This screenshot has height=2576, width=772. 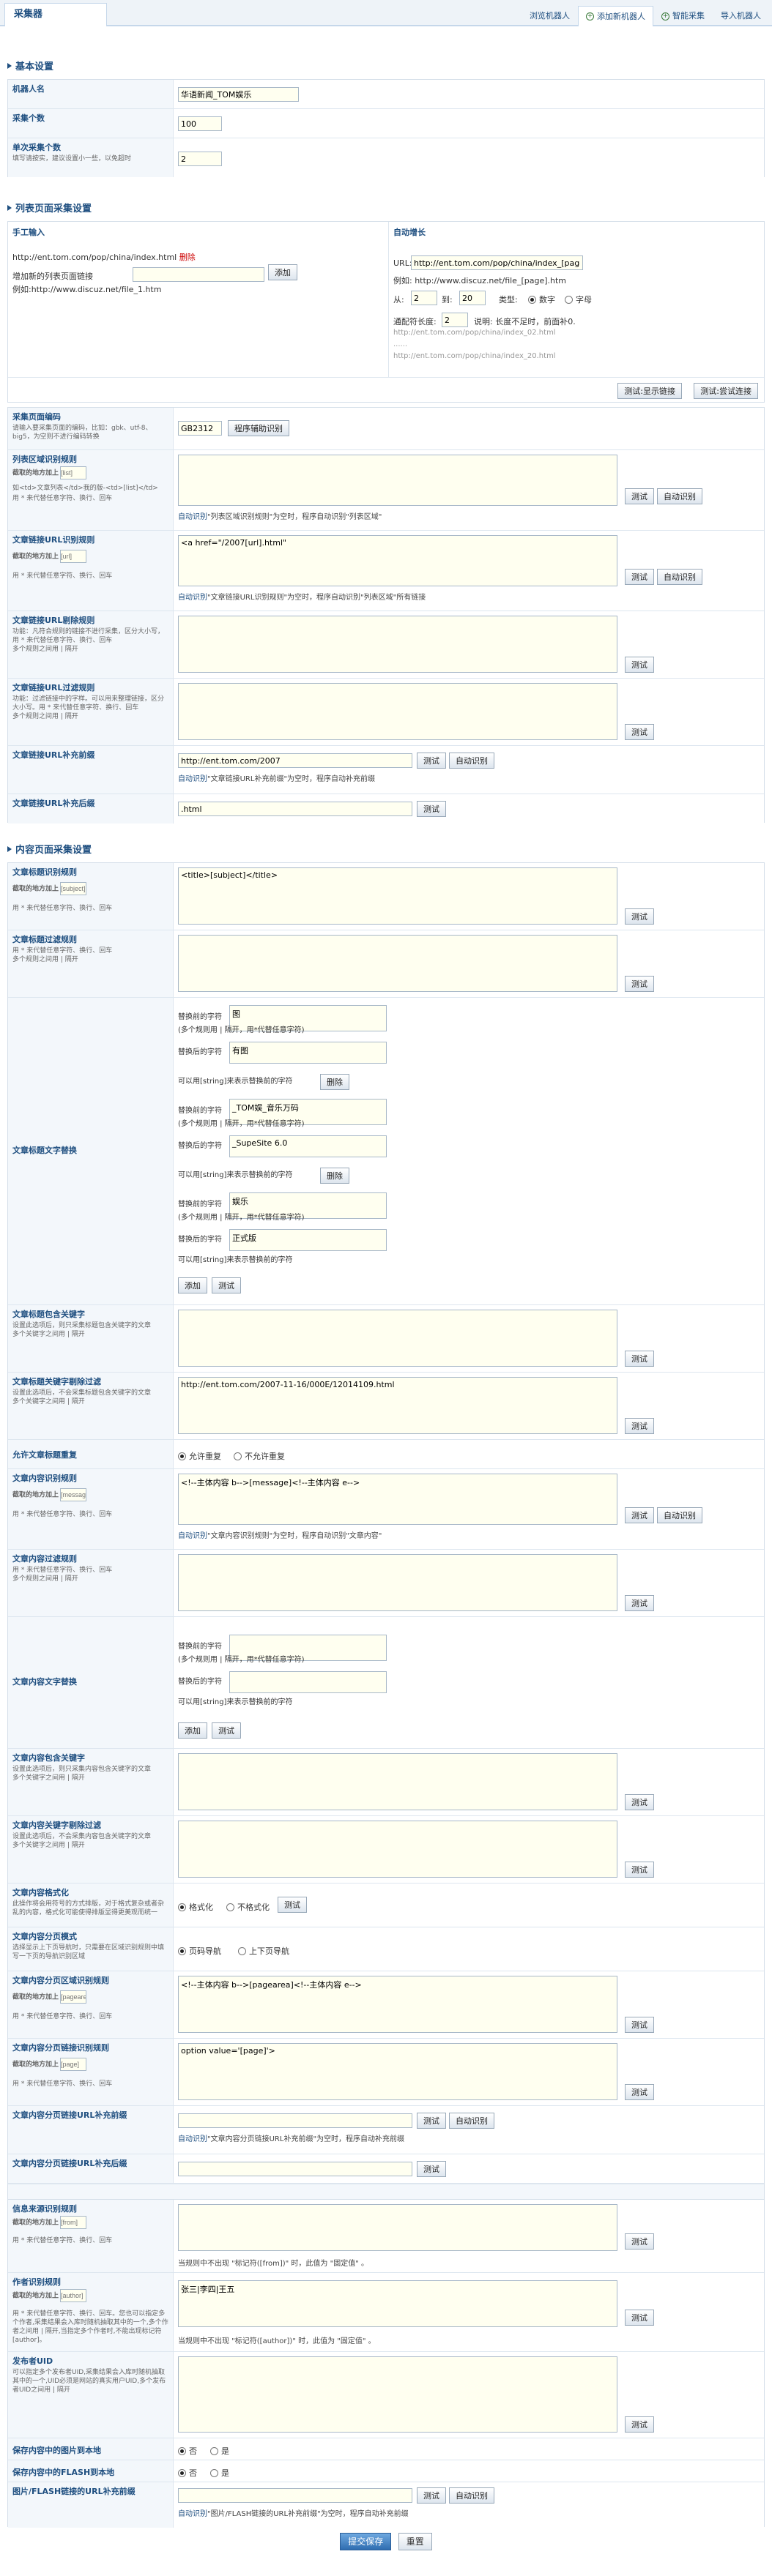 What do you see at coordinates (397, 2071) in the screenshot?
I see `page-link-textarea: option value='[page]'>` at bounding box center [397, 2071].